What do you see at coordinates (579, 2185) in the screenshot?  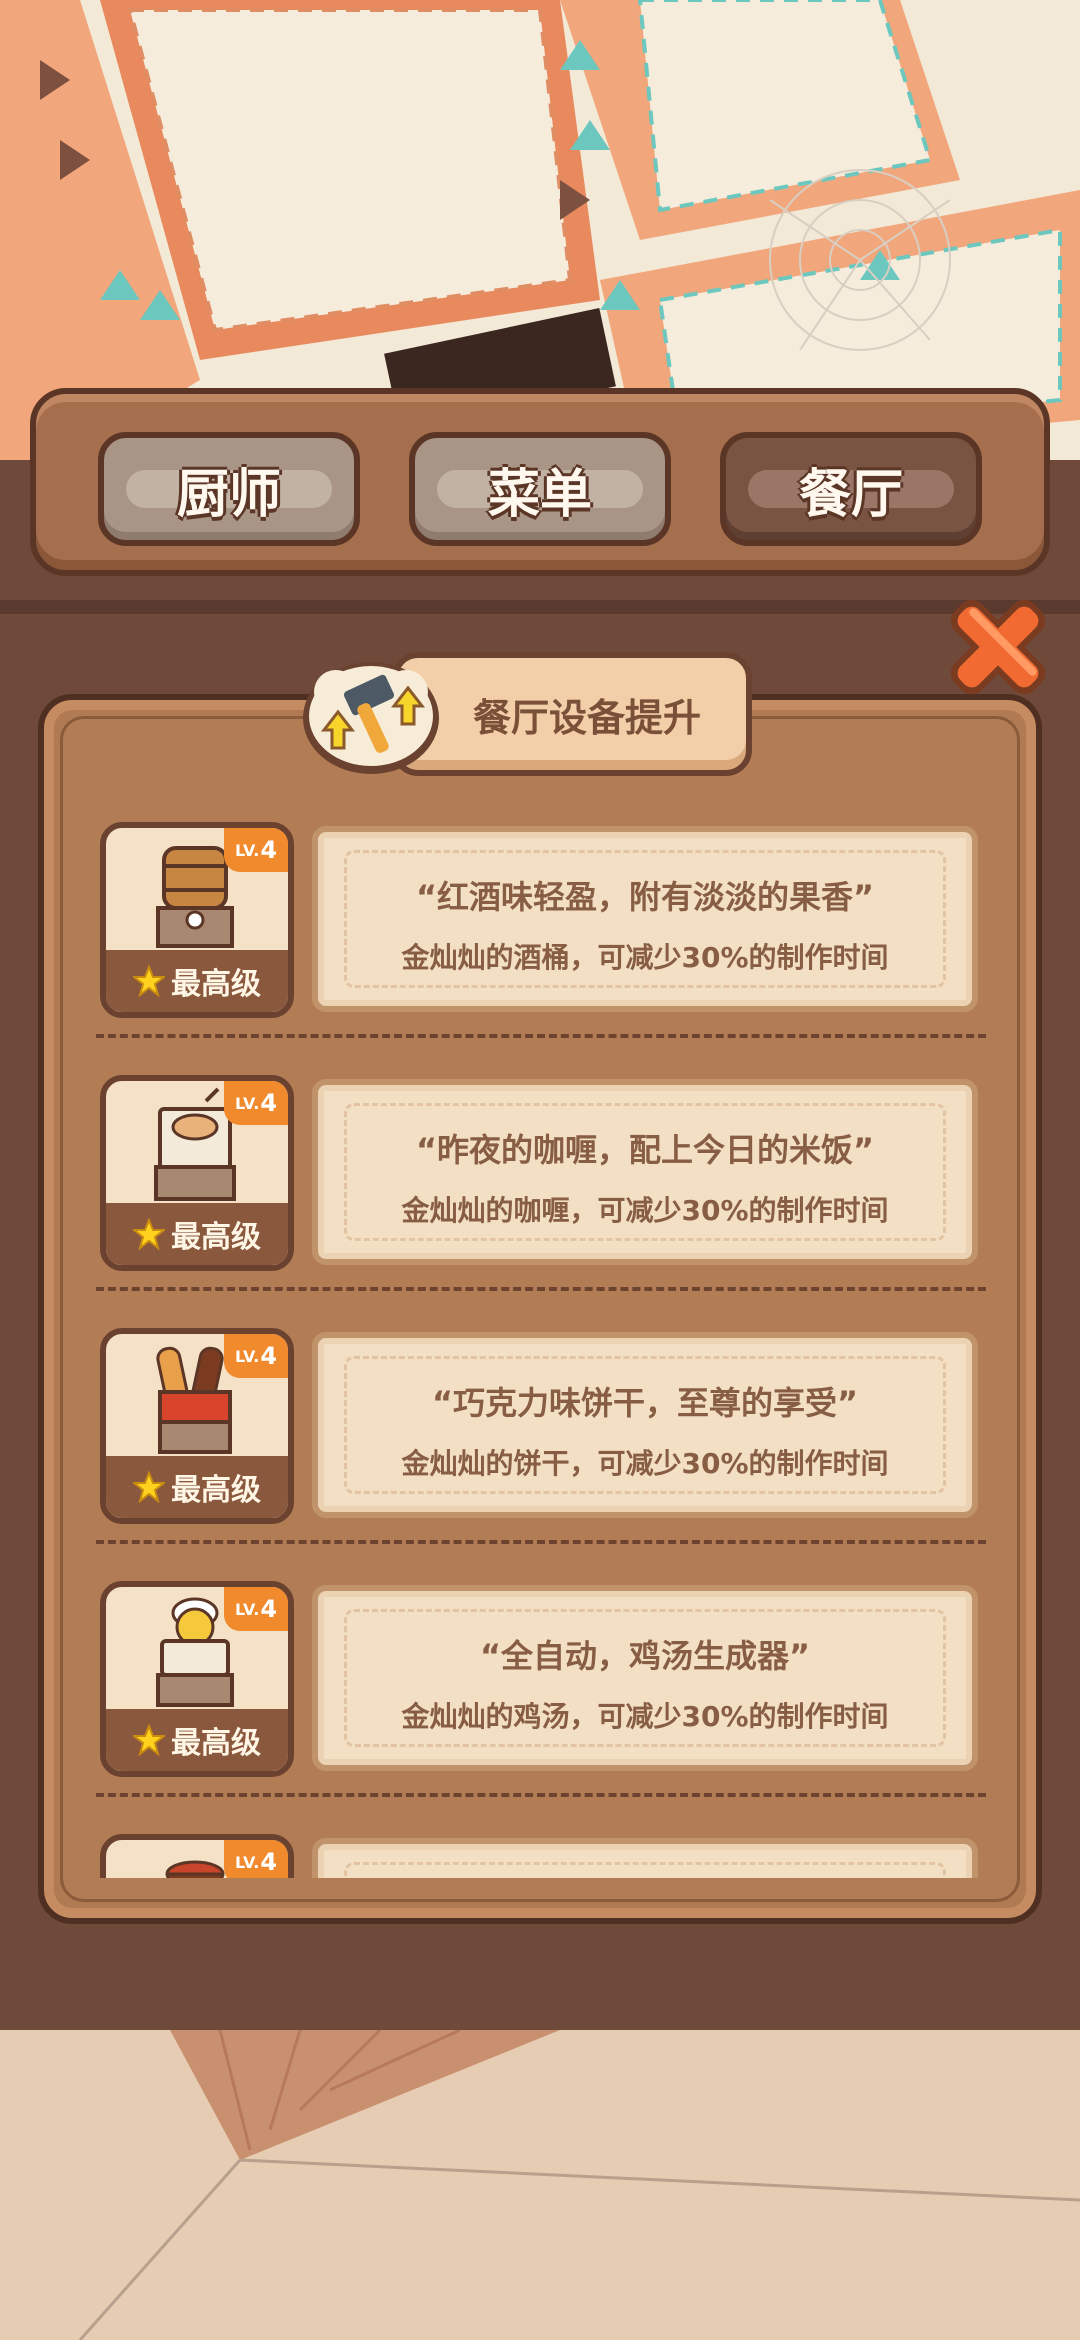 I see `decor-floor-rug` at bounding box center [579, 2185].